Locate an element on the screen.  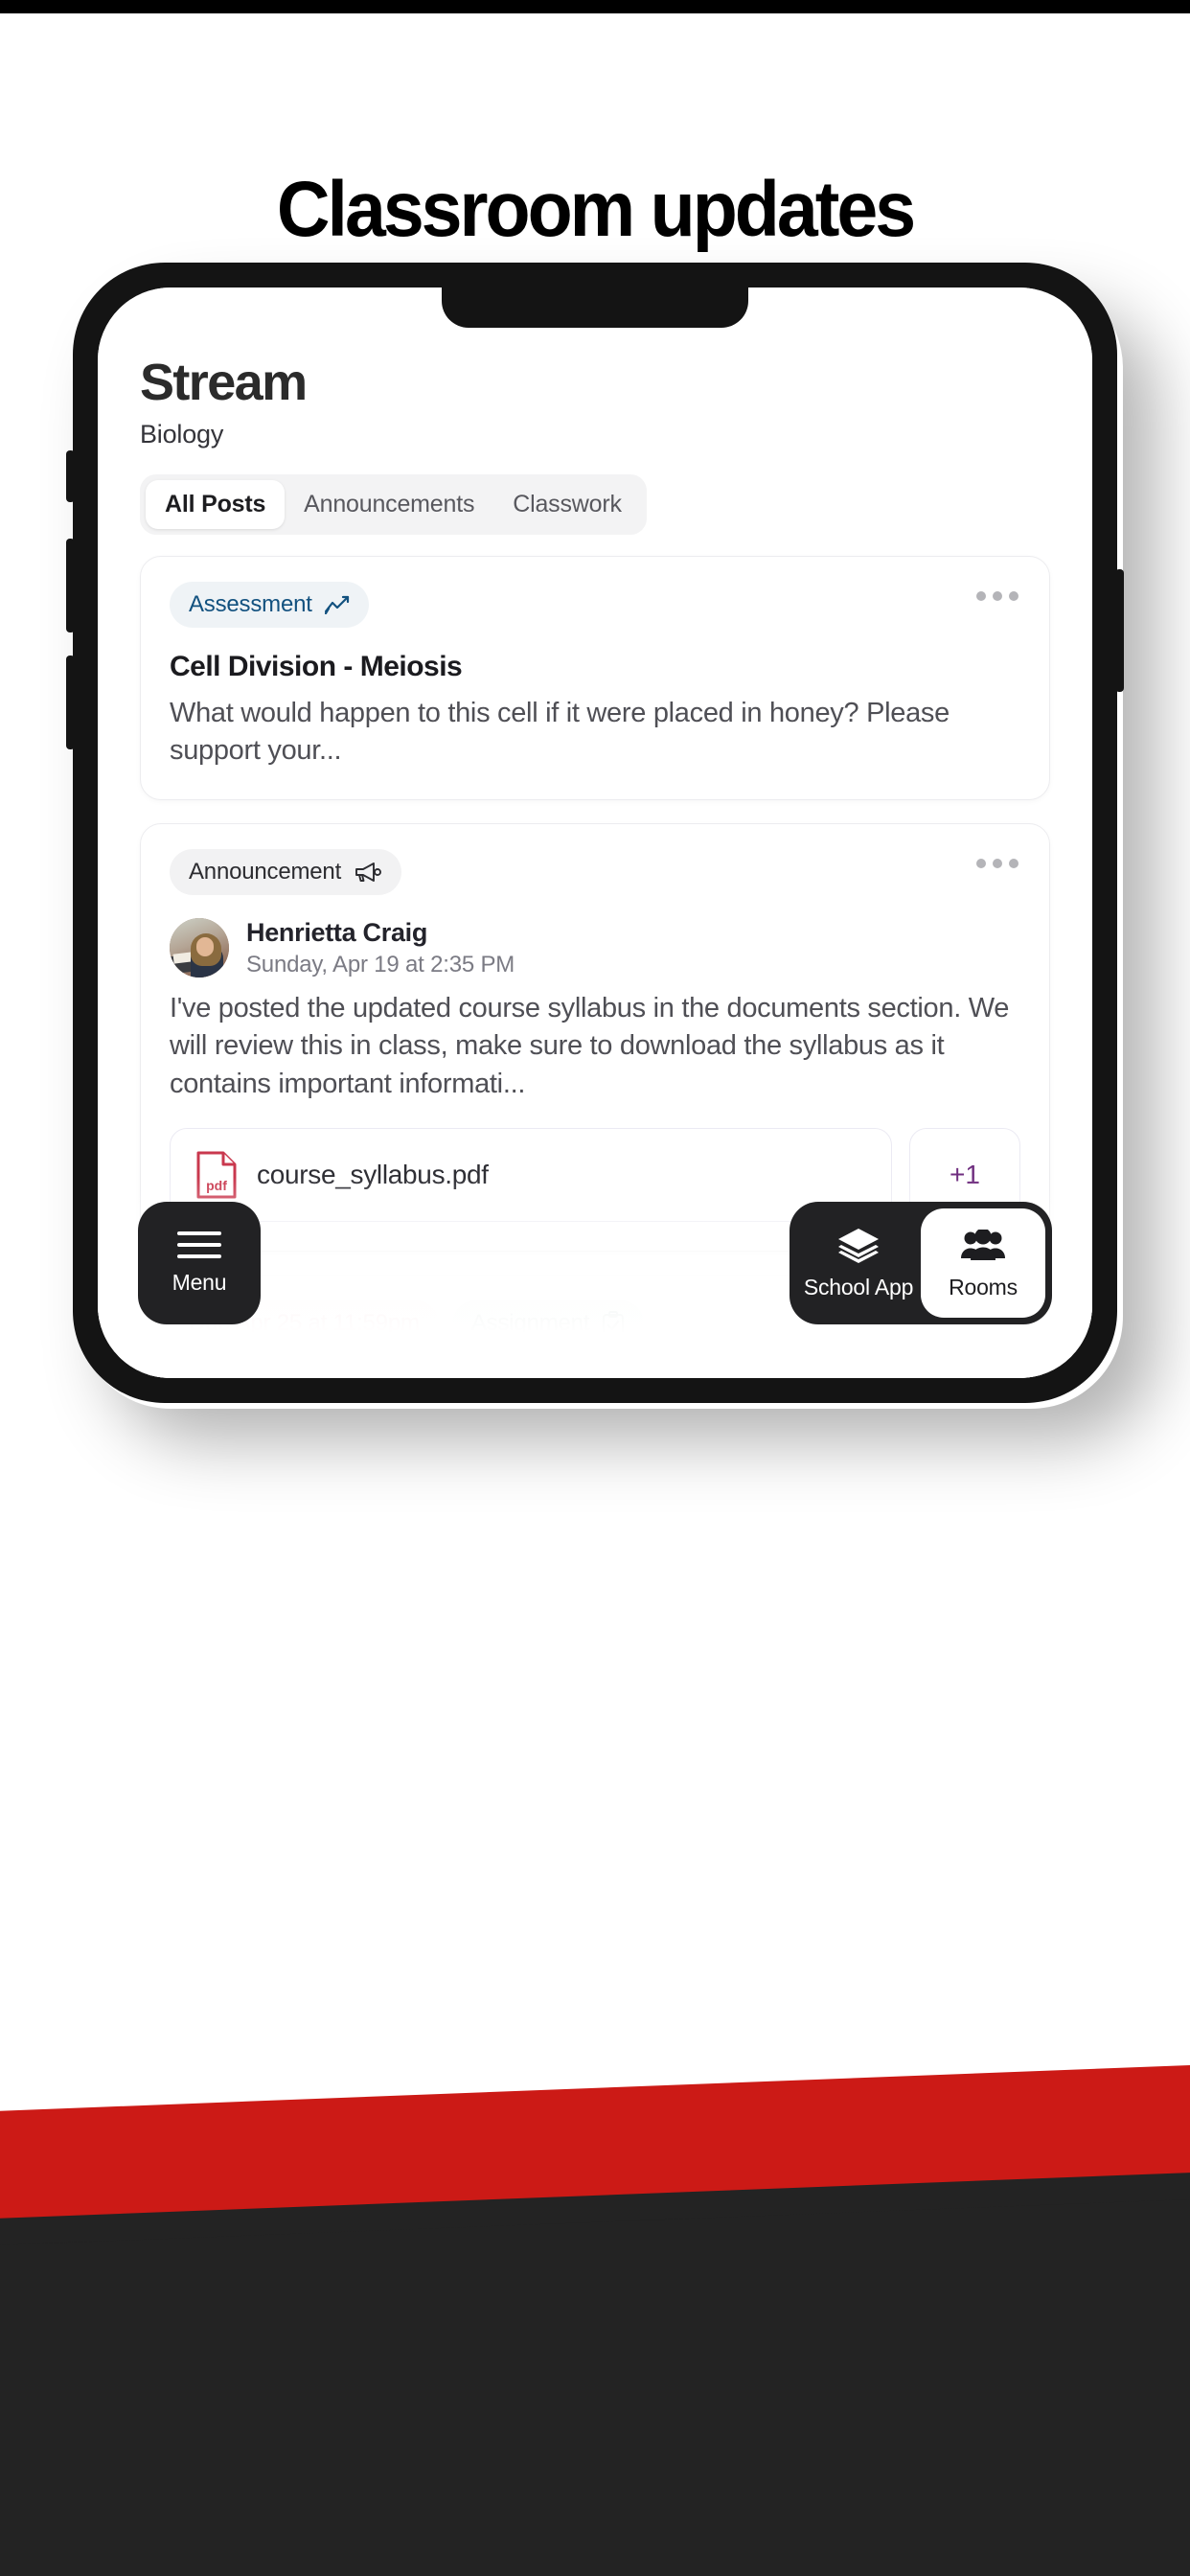
author-name: Henrietta Craig is located at coordinates (337, 932).